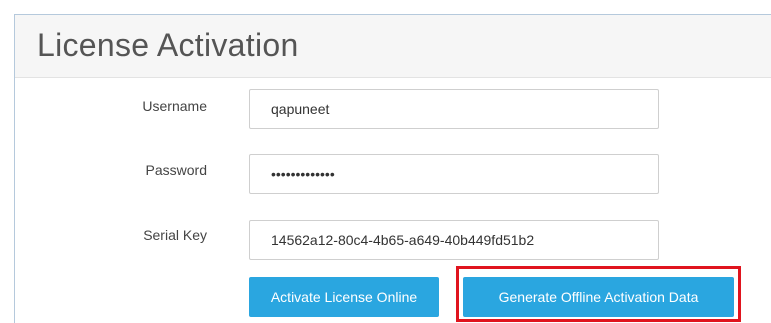 The image size is (771, 323). Describe the element at coordinates (344, 297) in the screenshot. I see `activate-license-online-button: Activate License Online` at that location.